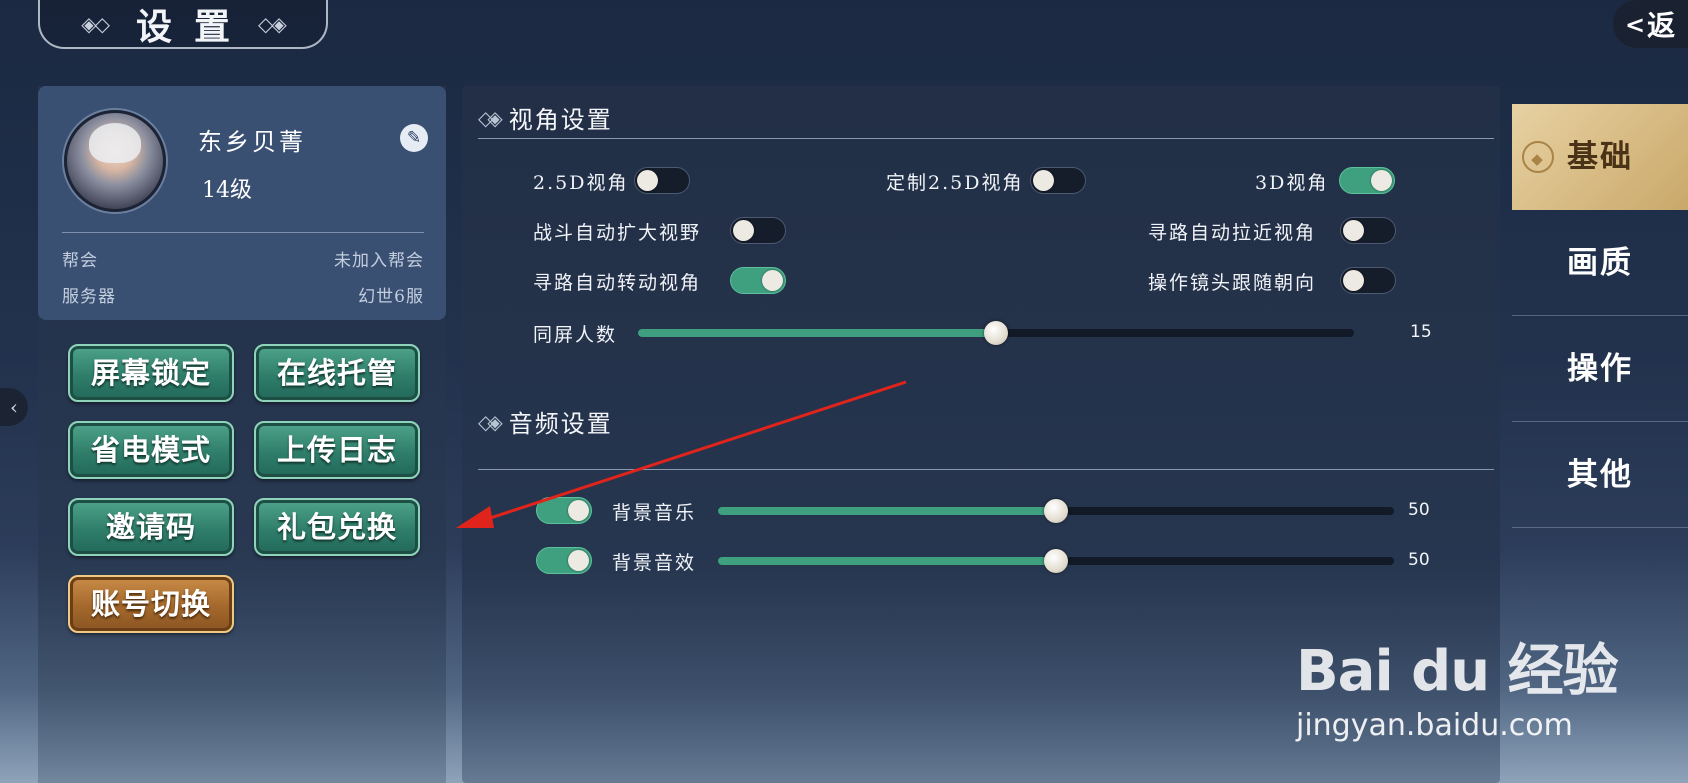 This screenshot has width=1688, height=783. I want to click on back-button: < 返, so click(1650, 24).